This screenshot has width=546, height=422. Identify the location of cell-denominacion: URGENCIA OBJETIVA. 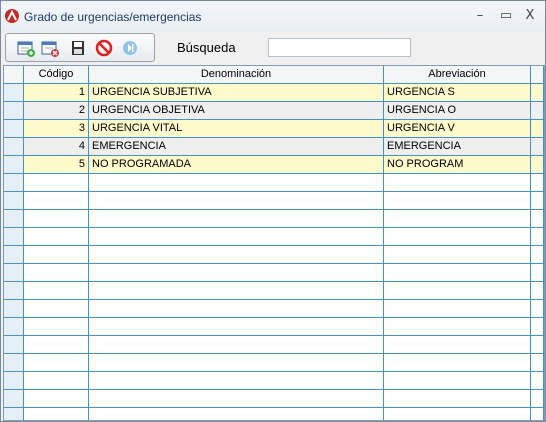
(236, 111).